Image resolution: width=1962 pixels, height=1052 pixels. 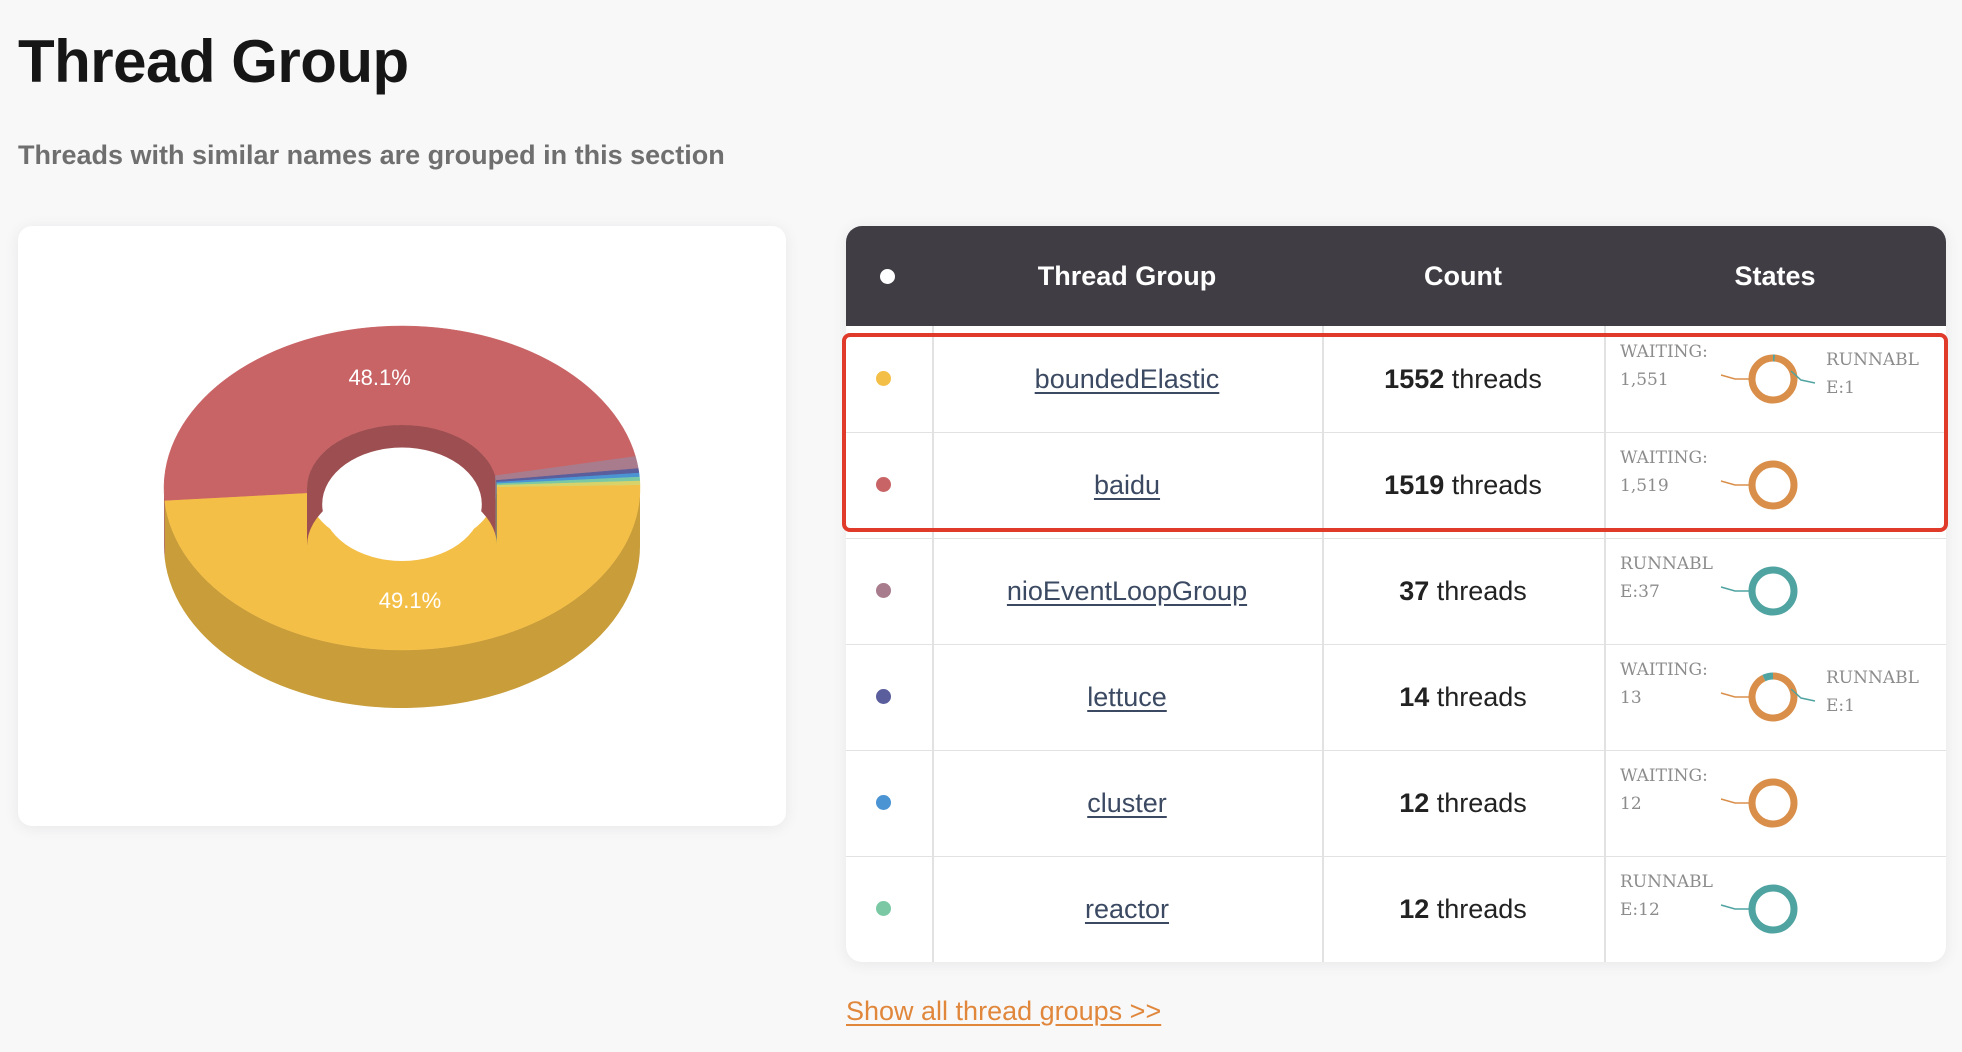 What do you see at coordinates (1775, 276) in the screenshot?
I see `header-states: States` at bounding box center [1775, 276].